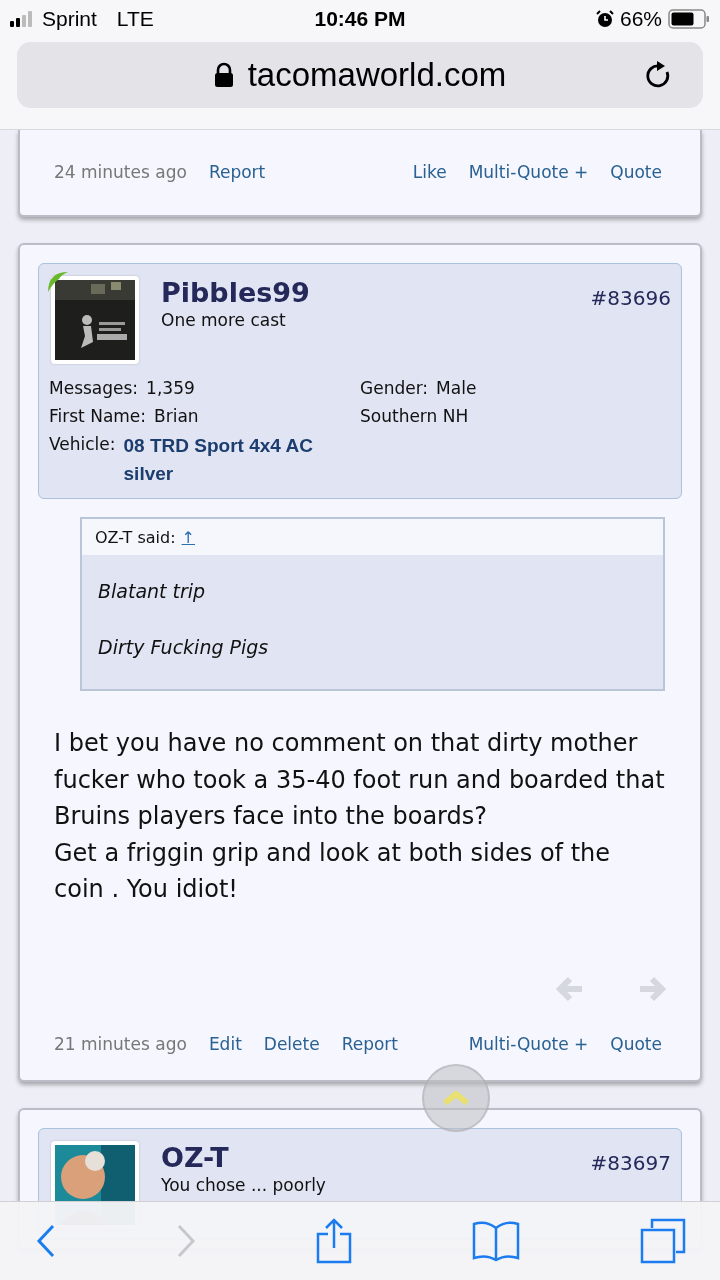 The image size is (720, 1280). Describe the element at coordinates (224, 320) in the screenshot. I see `user-title: One more cast` at that location.